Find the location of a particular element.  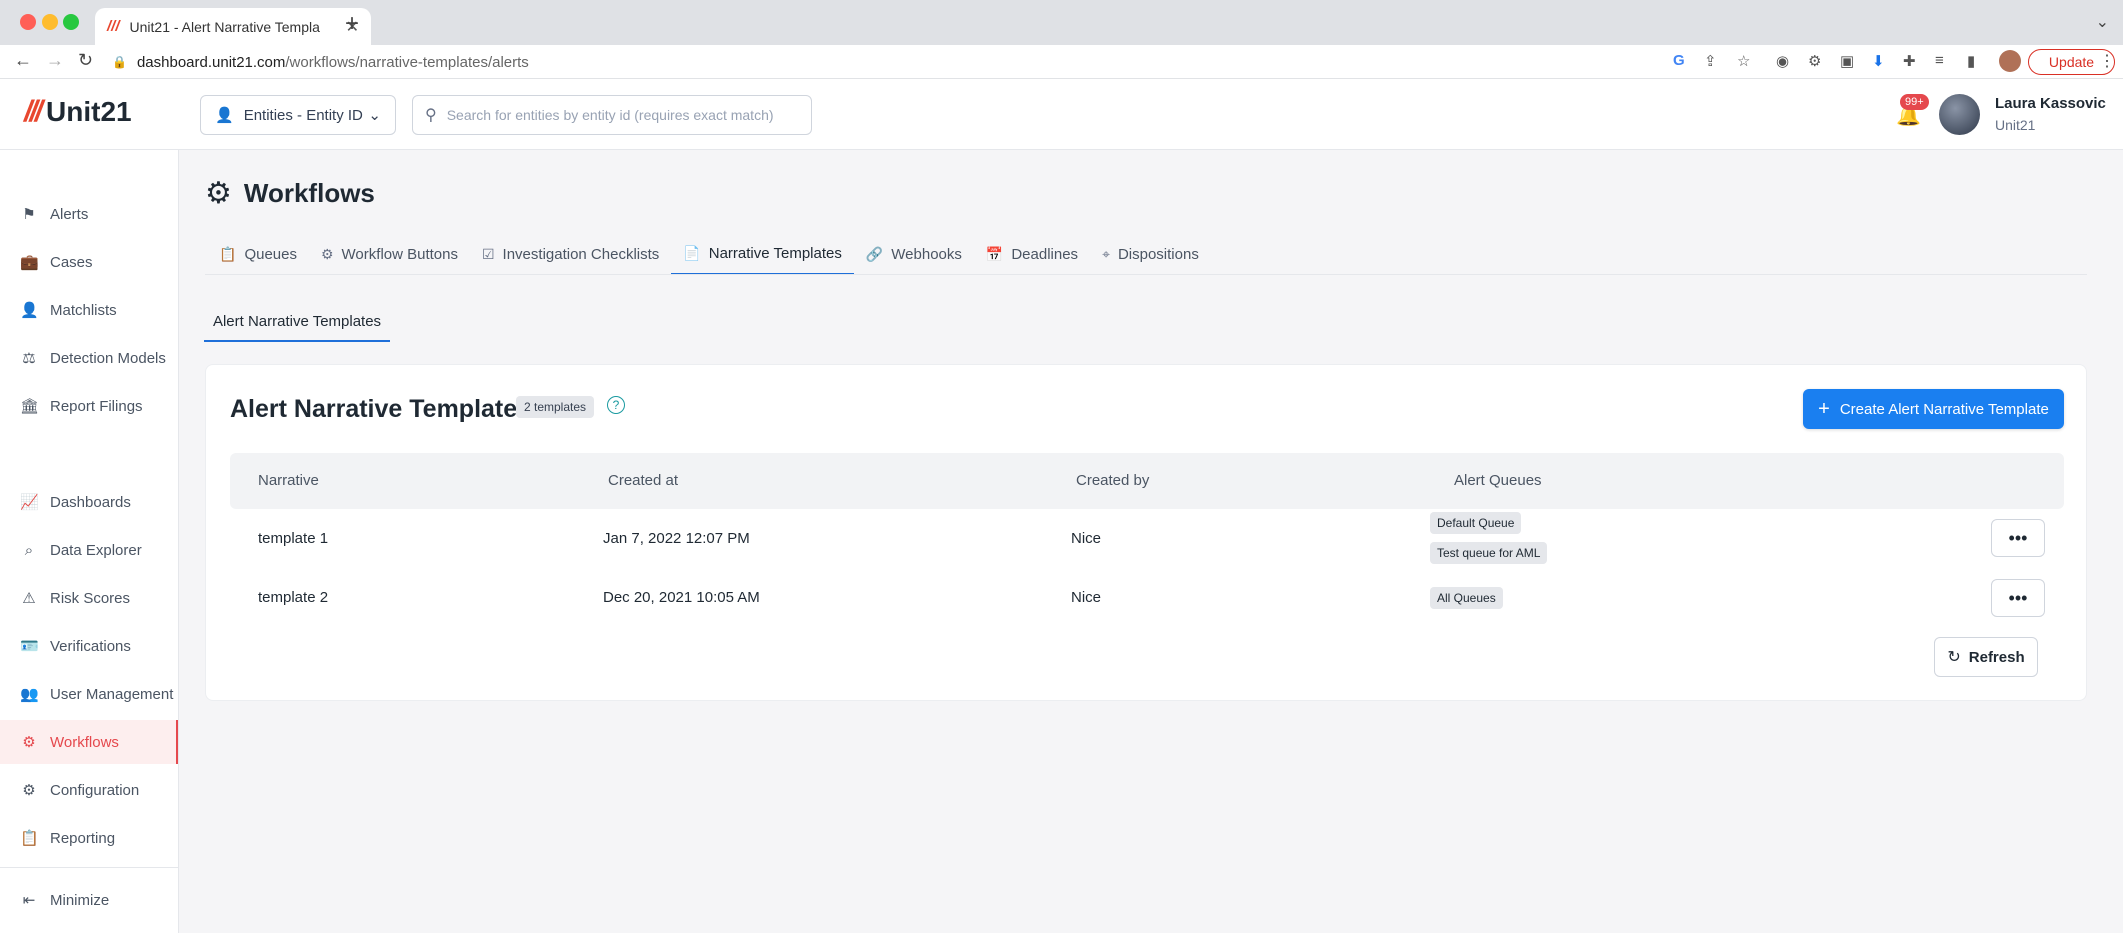

sidebar-item-alerts: ⚑ Alerts is located at coordinates (89, 214).